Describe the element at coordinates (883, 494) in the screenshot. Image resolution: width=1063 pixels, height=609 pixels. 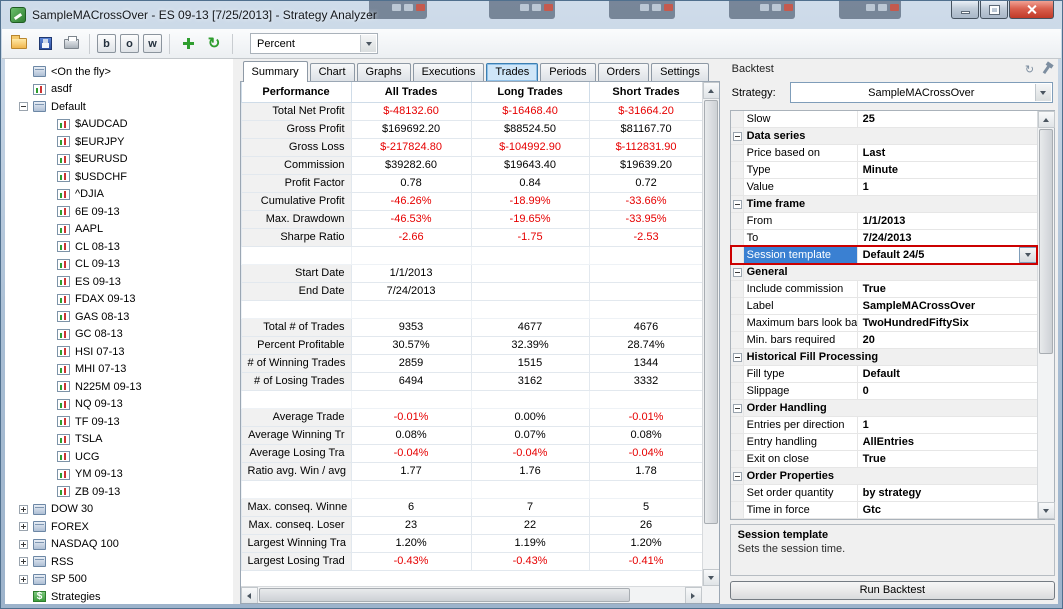
I see `property-set-order-quantity: Set order quantity by strategy` at that location.